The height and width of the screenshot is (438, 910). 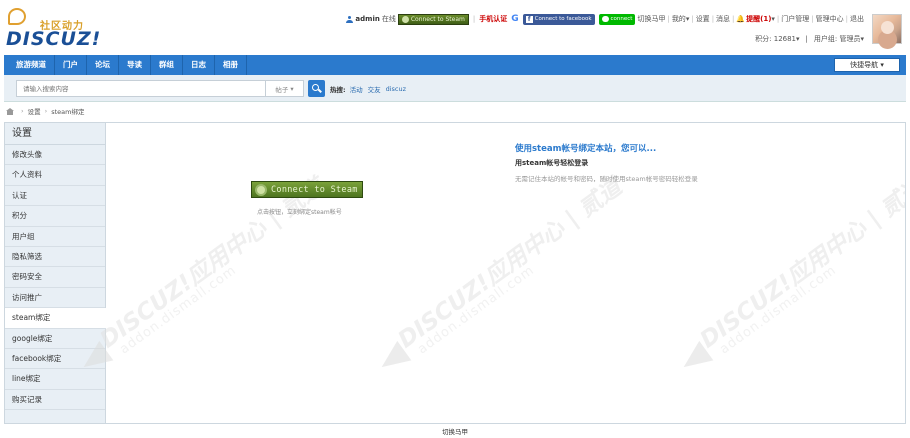 I want to click on my-menu: 我的, so click(x=679, y=19).